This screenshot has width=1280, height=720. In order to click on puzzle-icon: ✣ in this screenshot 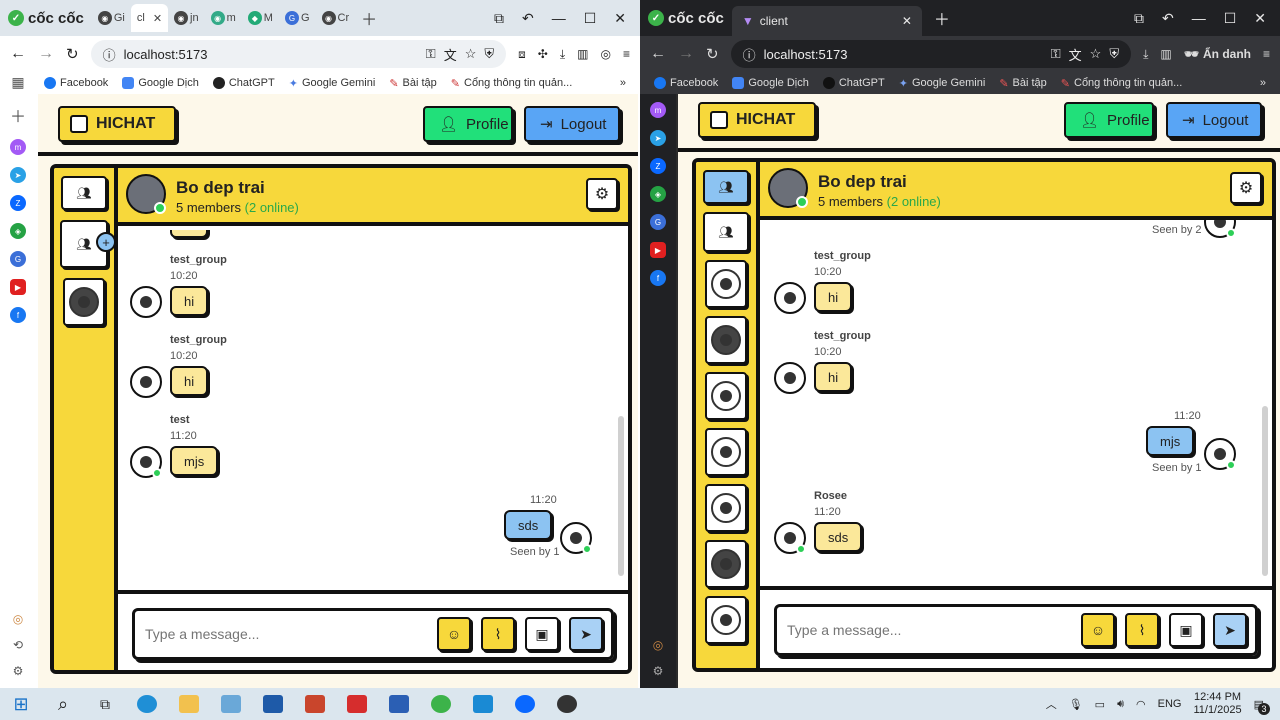, I will do `click(543, 54)`.